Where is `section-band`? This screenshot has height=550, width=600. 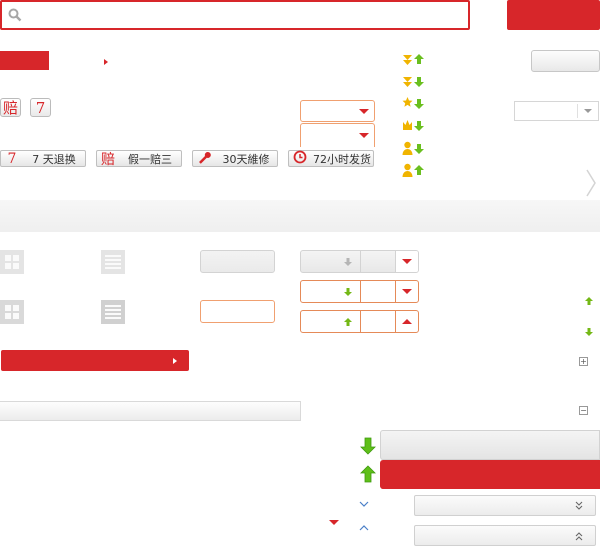
section-band is located at coordinates (300, 216).